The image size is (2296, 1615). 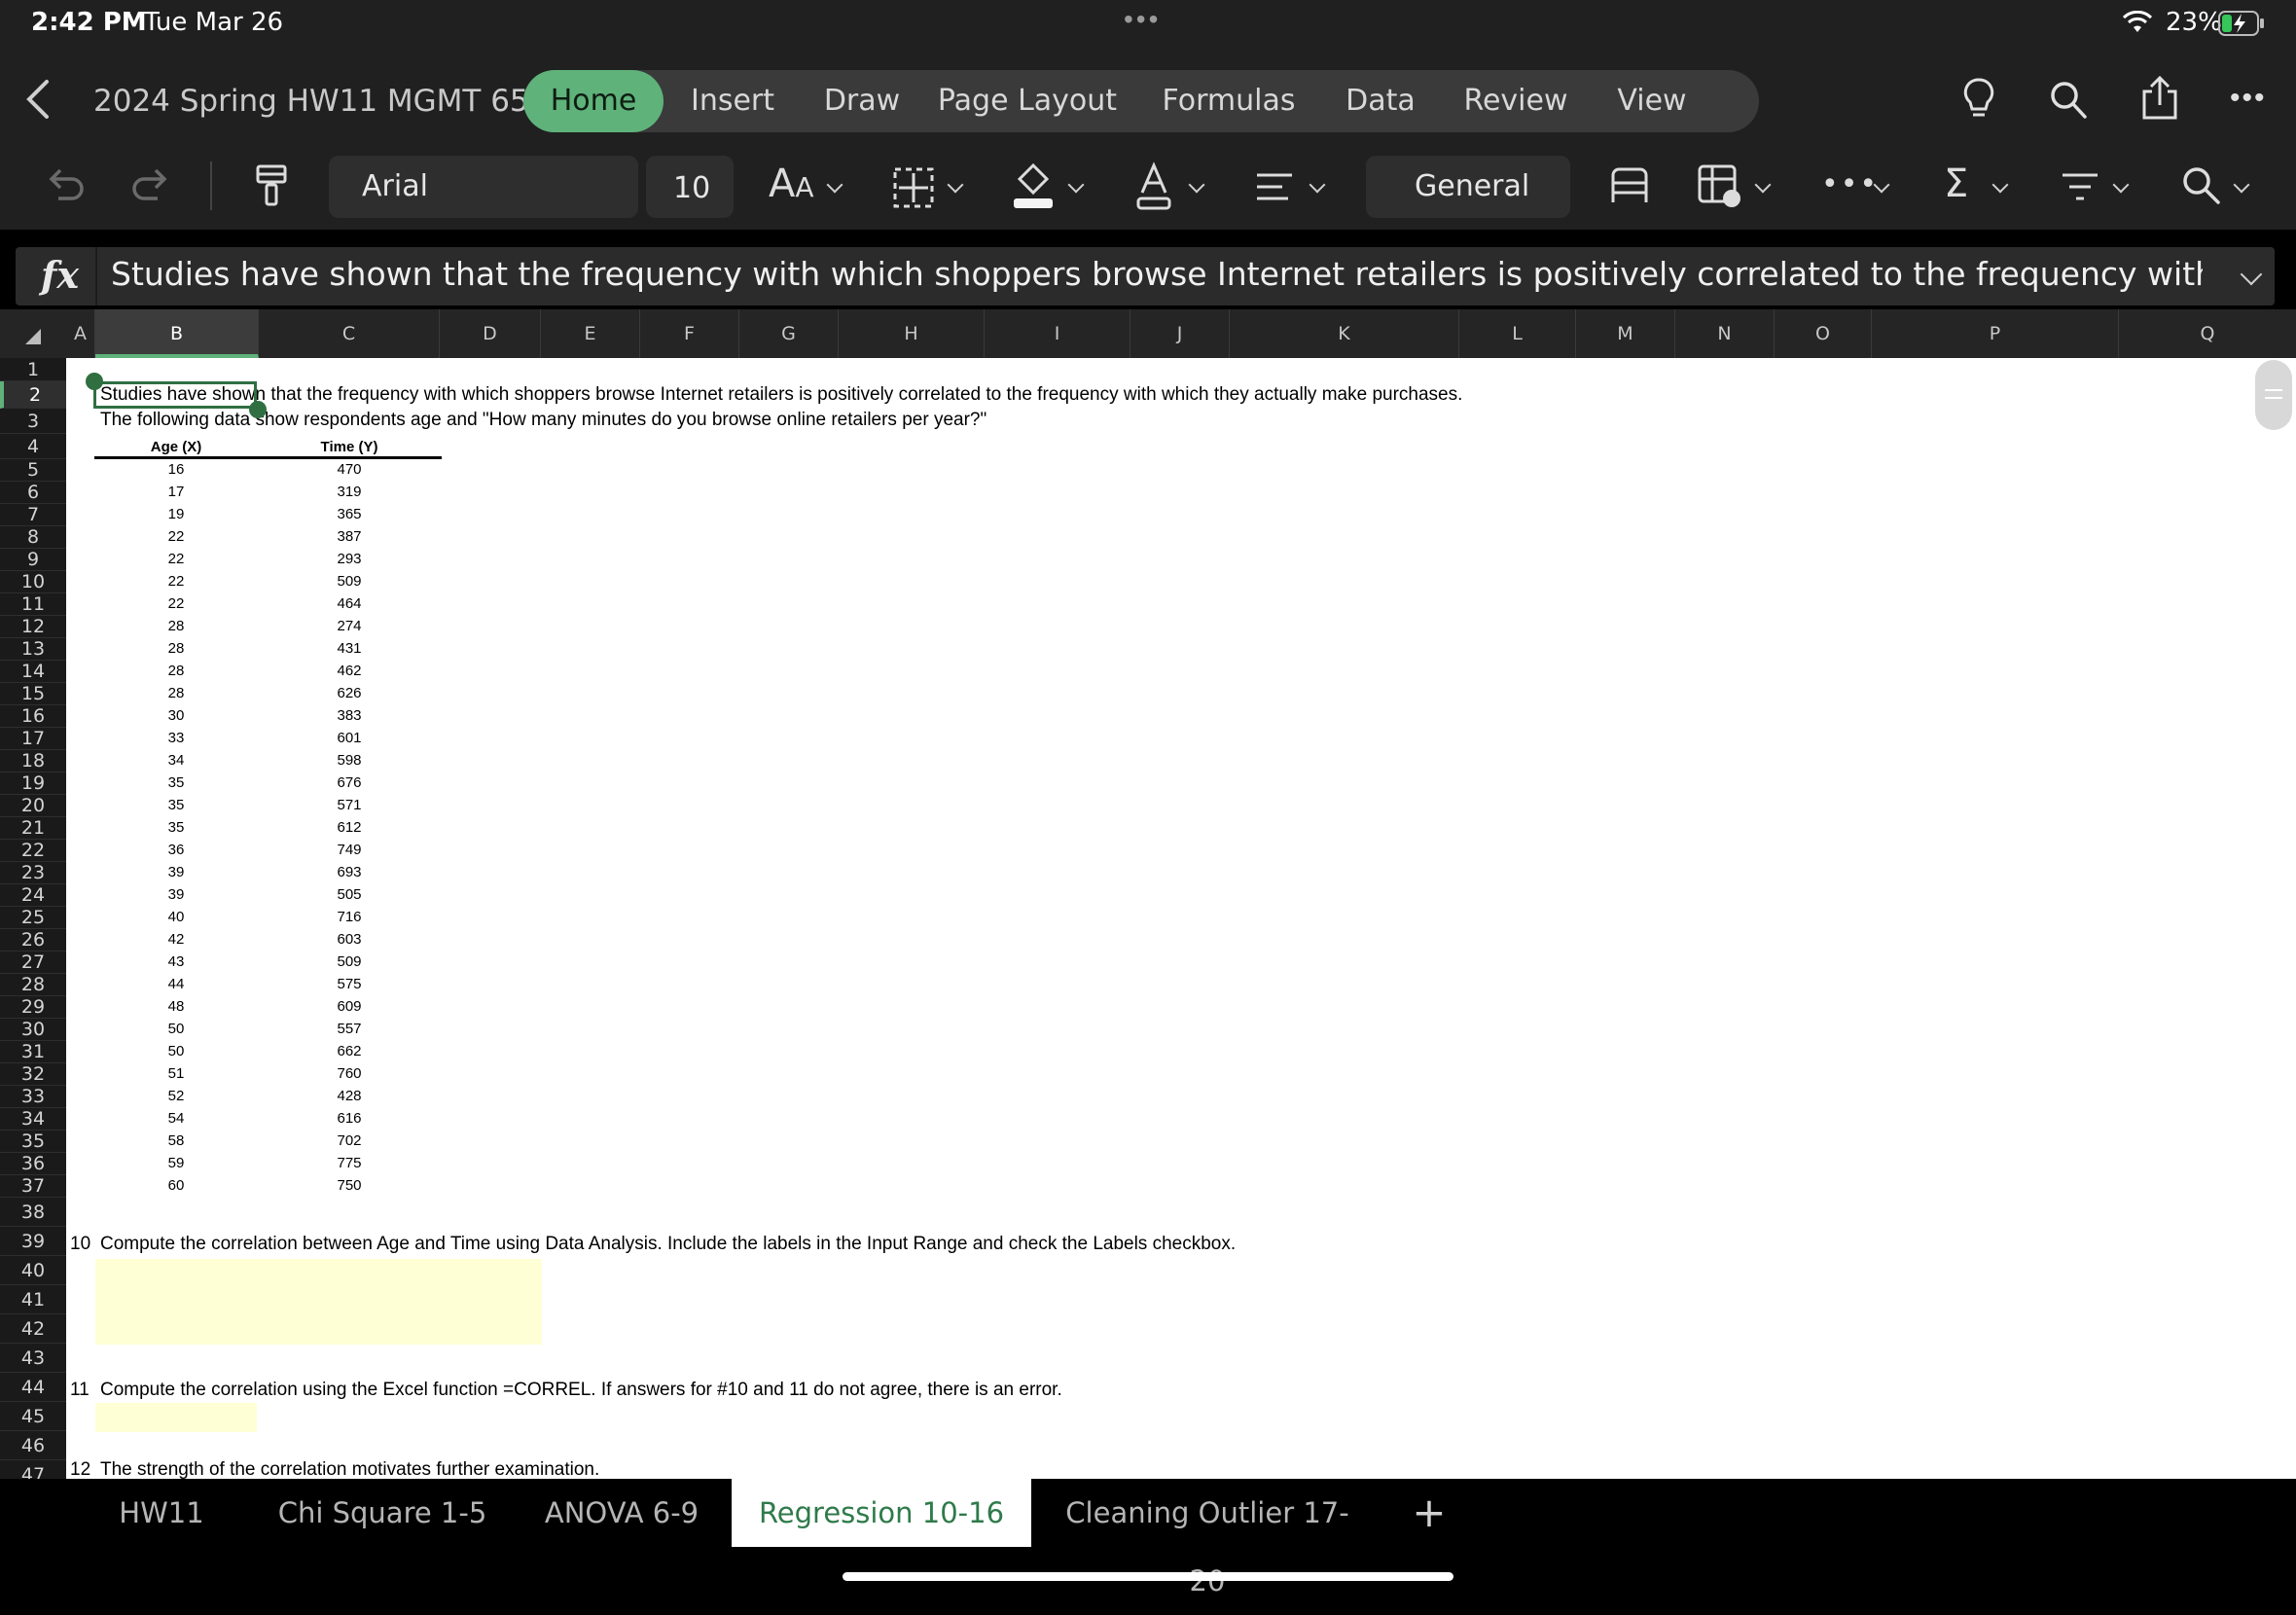 I want to click on undo-icon, so click(x=64, y=184).